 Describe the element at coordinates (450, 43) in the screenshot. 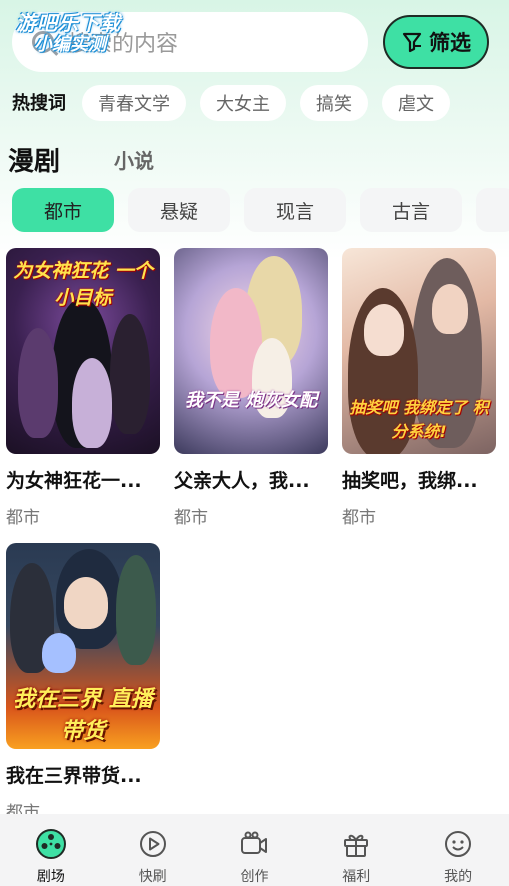

I see `filter-label: 筛选` at that location.